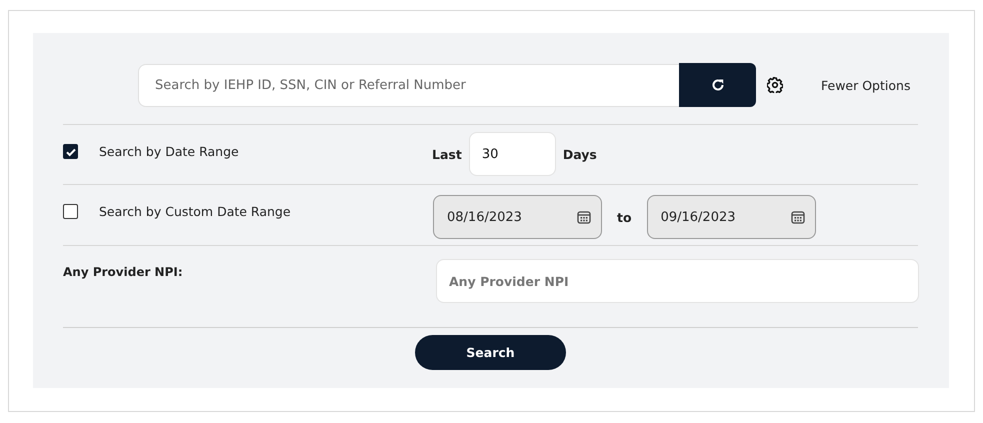 This screenshot has width=983, height=423. What do you see at coordinates (195, 211) in the screenshot?
I see `checkbox-label: Search by Custom Date Range` at bounding box center [195, 211].